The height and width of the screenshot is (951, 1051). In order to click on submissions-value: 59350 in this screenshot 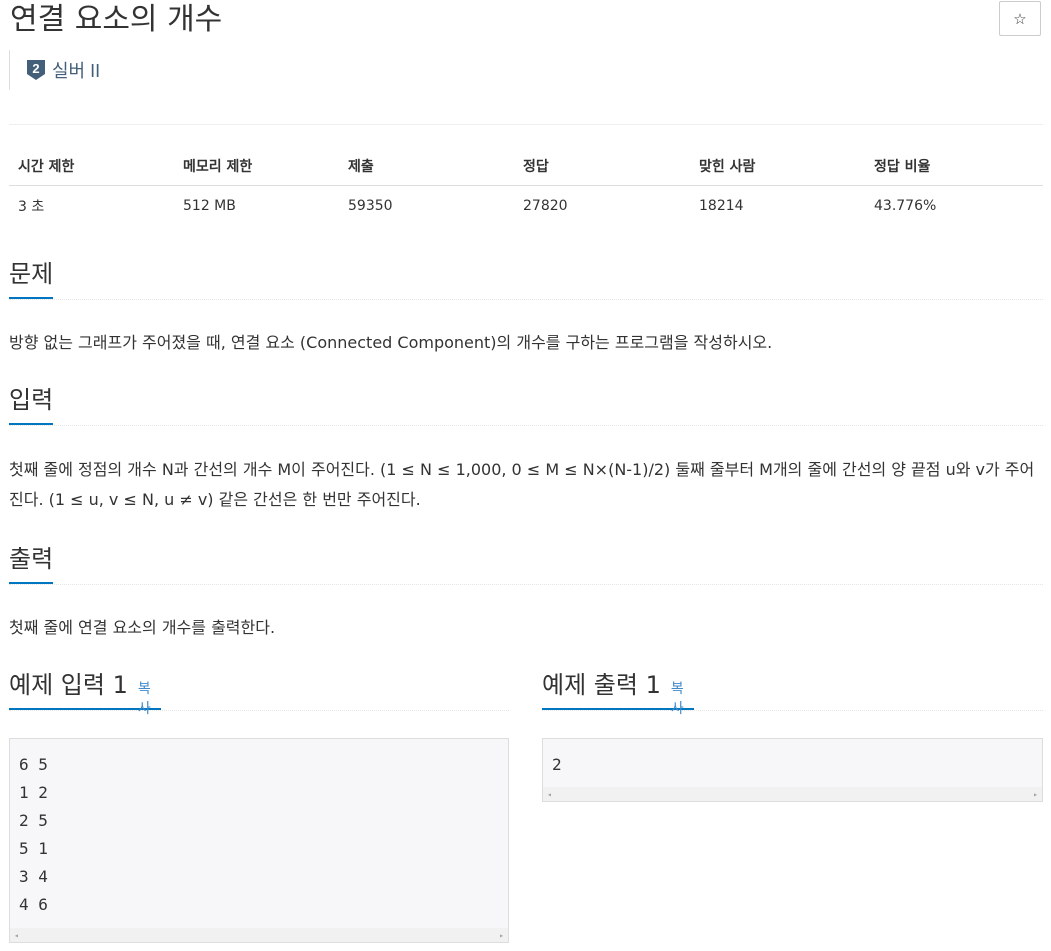, I will do `click(426, 206)`.